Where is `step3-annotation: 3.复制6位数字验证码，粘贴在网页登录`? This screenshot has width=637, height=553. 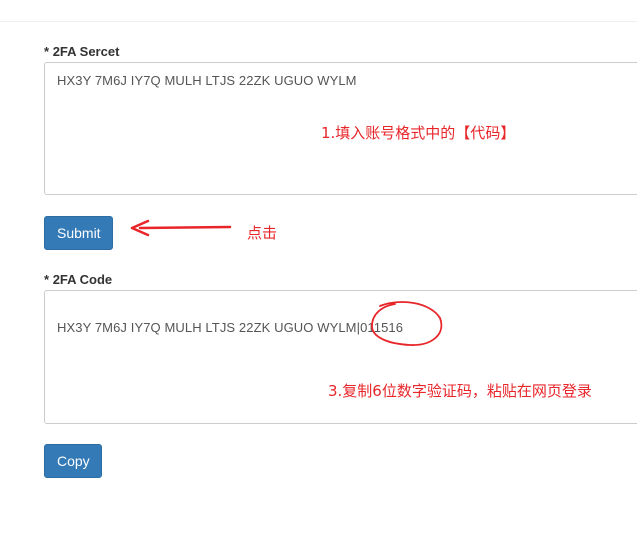 step3-annotation: 3.复制6位数字验证码，粘贴在网页登录 is located at coordinates (460, 391).